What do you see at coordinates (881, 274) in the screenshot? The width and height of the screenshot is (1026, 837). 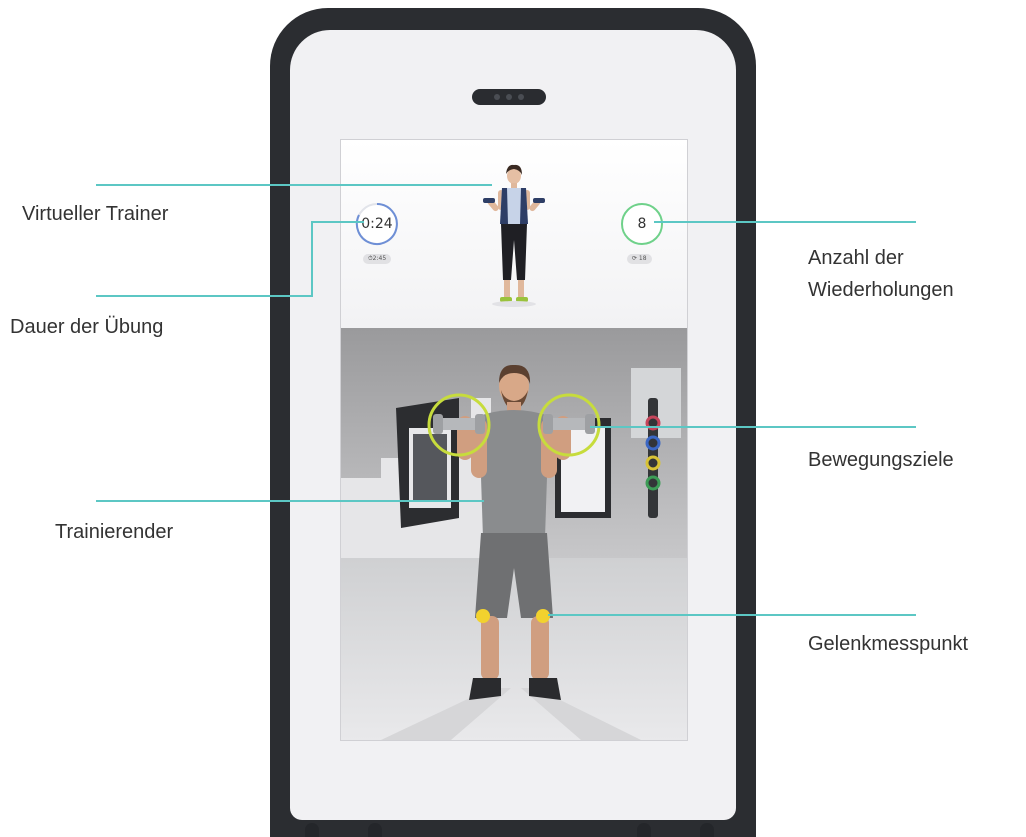 I see `label-repetitions: Anzahl der Wiederholungen` at bounding box center [881, 274].